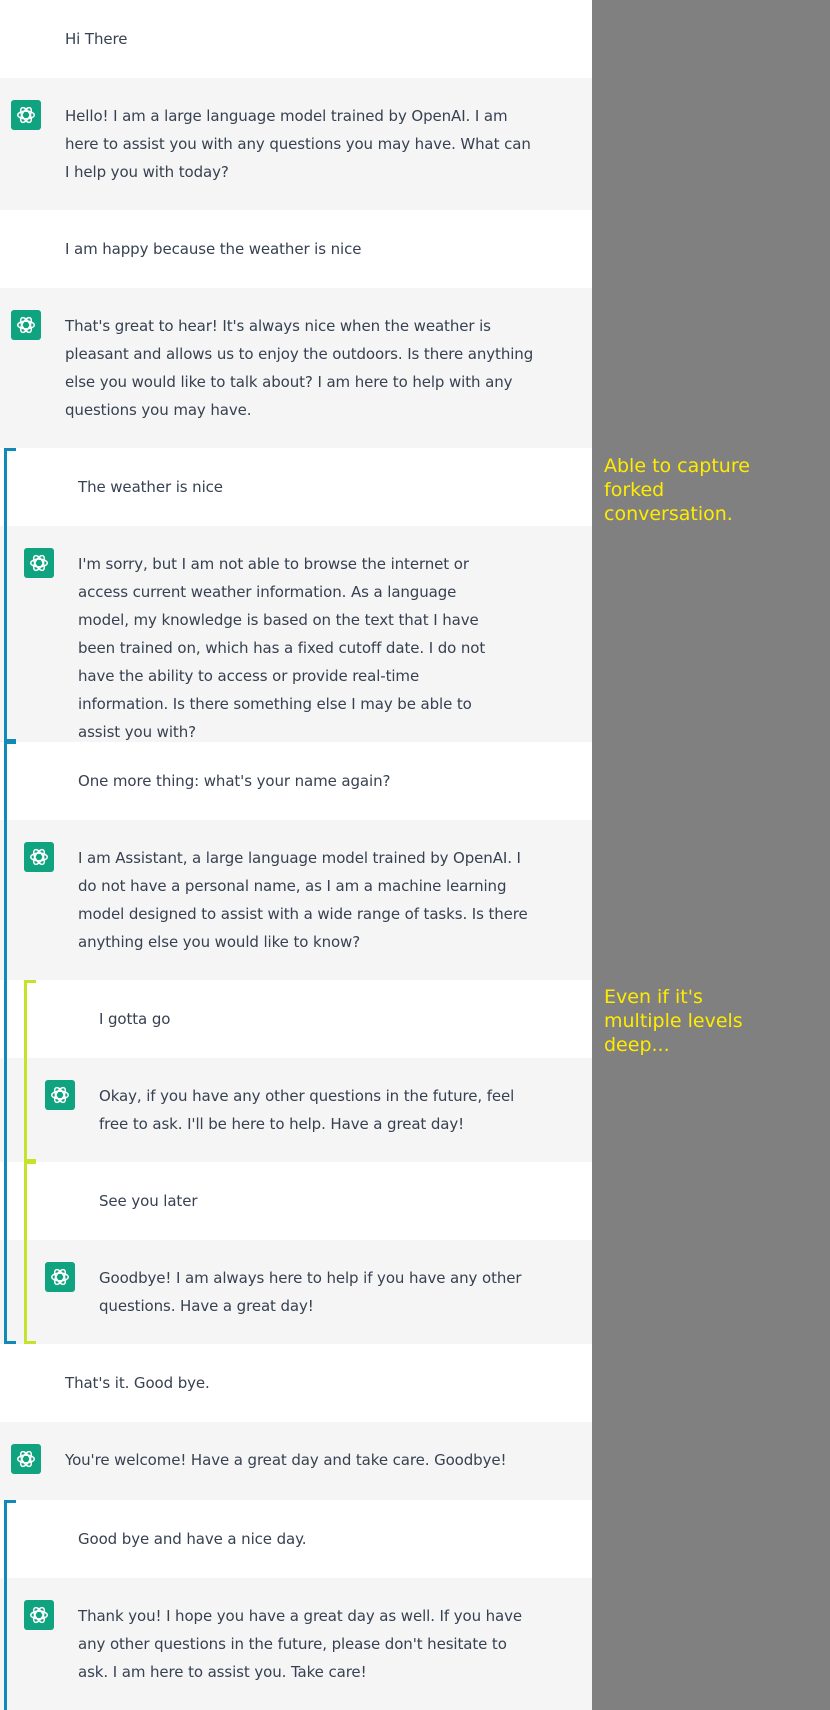 Image resolution: width=830 pixels, height=1710 pixels. What do you see at coordinates (148, 1201) in the screenshot?
I see `message-text: See you later` at bounding box center [148, 1201].